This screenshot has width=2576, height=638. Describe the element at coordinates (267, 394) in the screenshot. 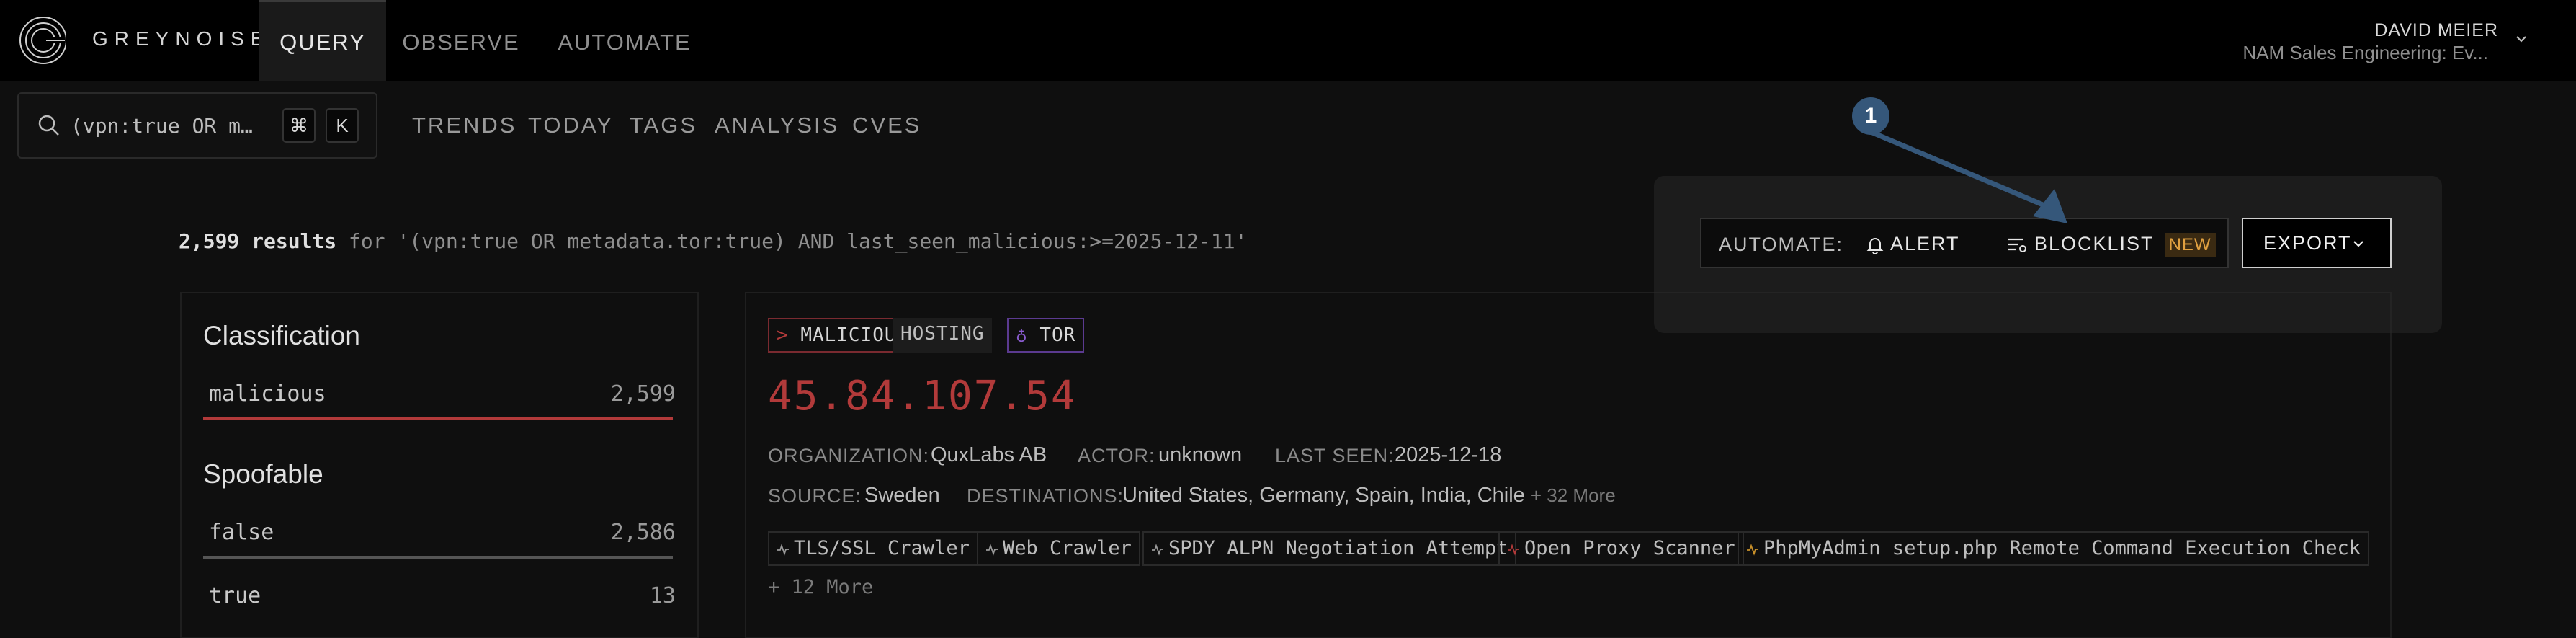

I see `filter-row-malicious: malicious` at that location.